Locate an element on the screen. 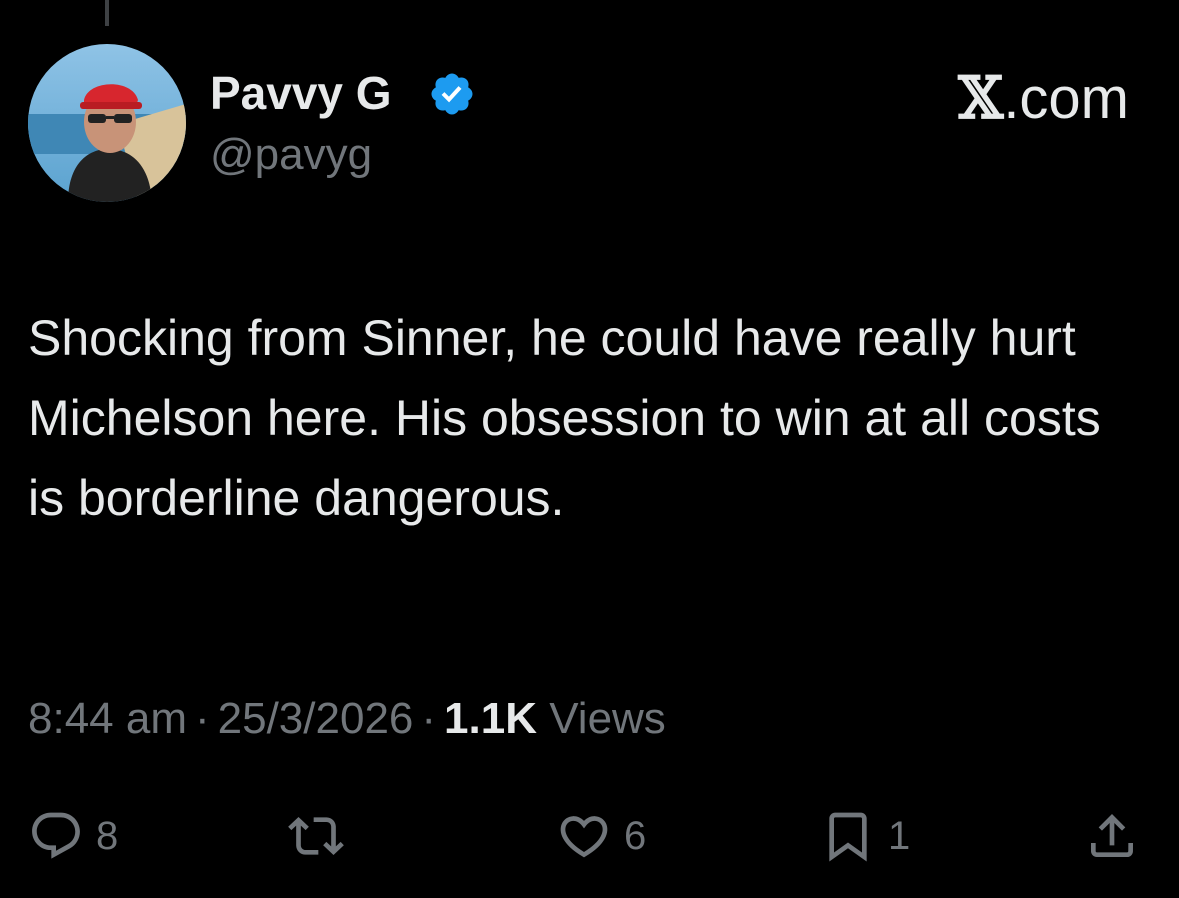  thread-connector-line is located at coordinates (107, 13).